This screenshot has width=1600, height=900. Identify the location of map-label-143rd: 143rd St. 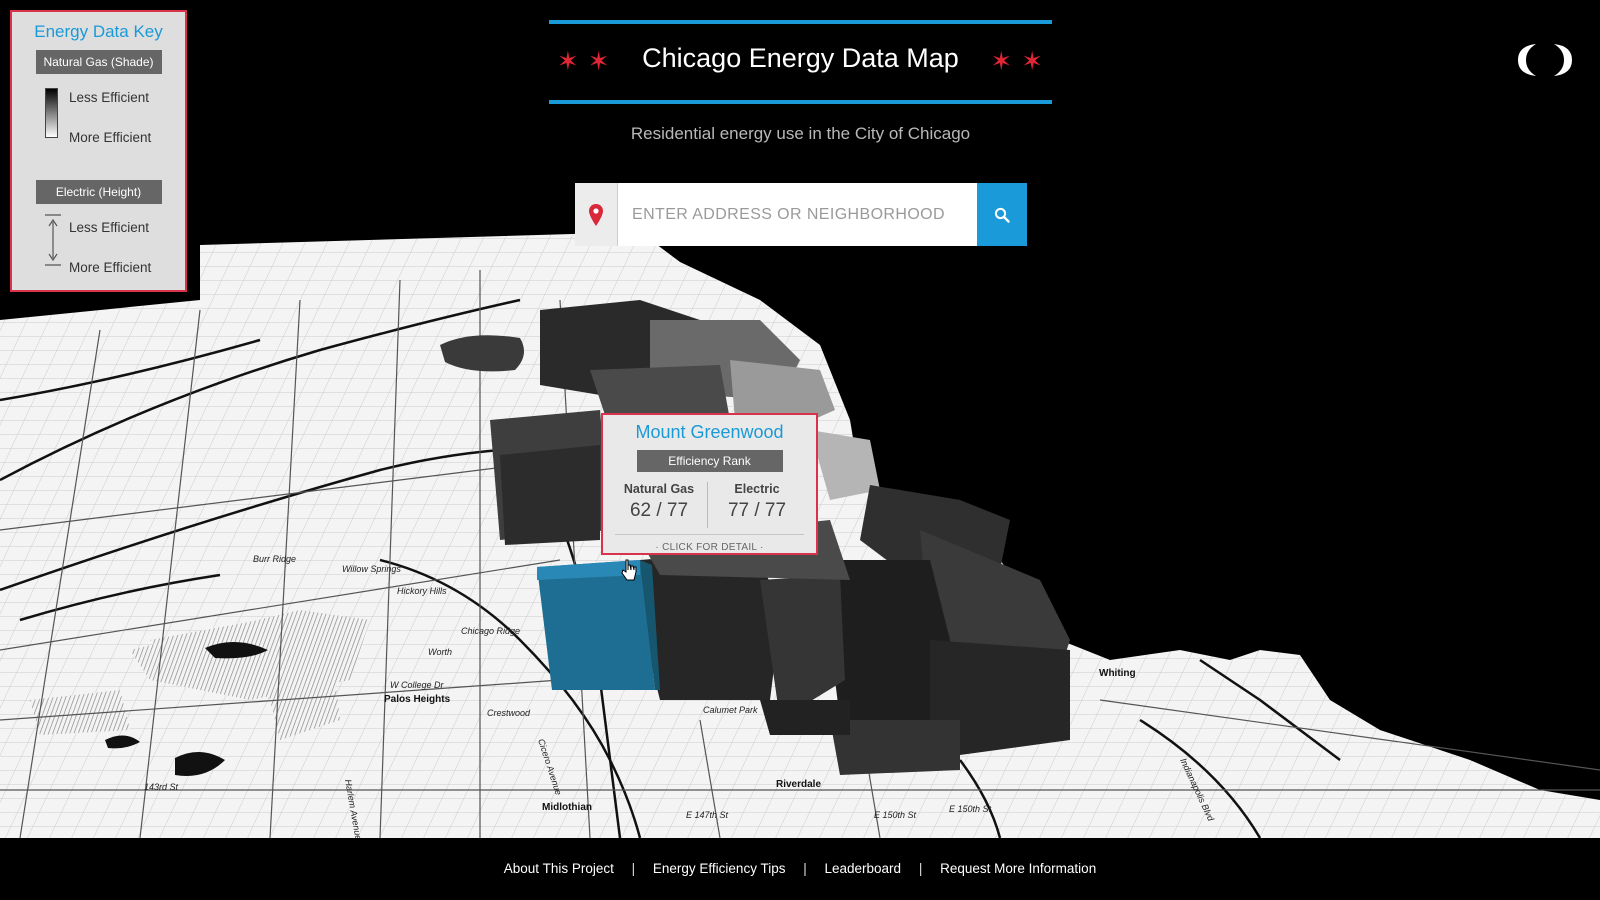
(161, 787).